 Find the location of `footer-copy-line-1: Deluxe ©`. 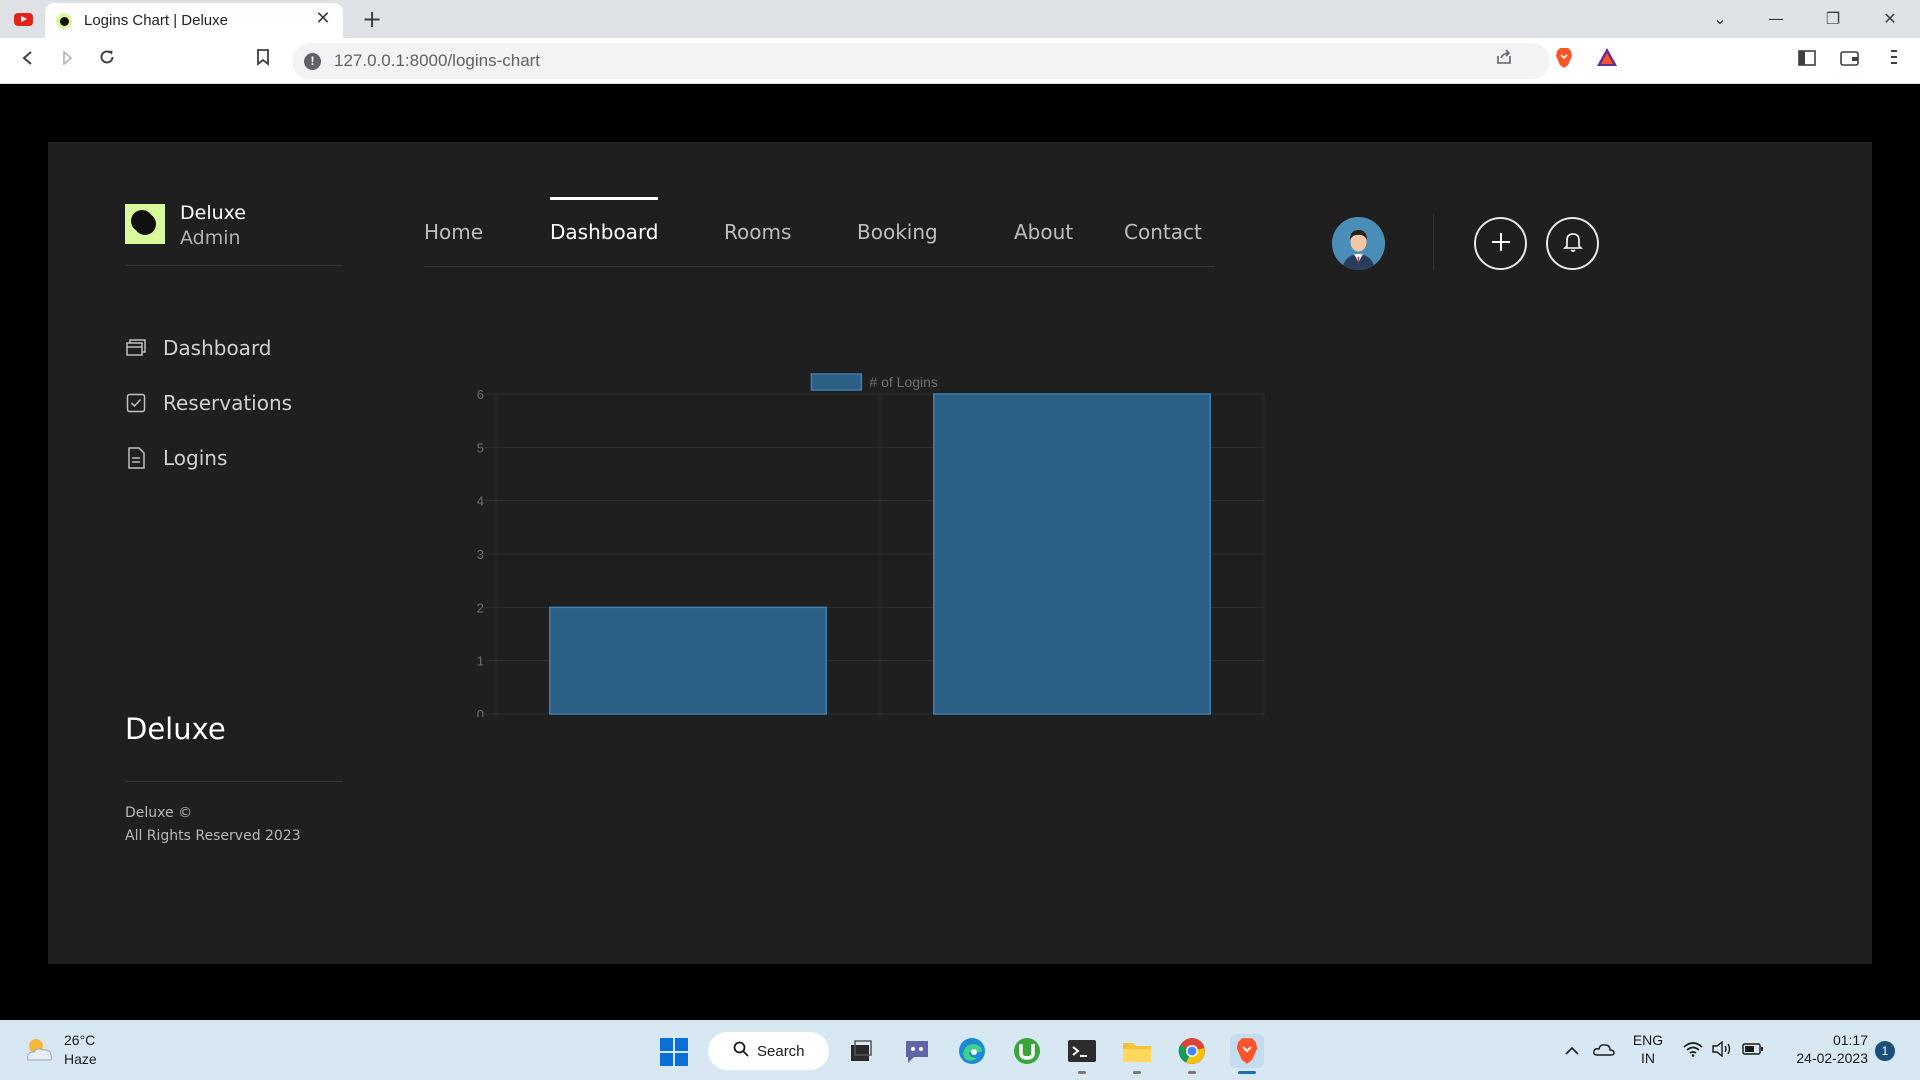

footer-copy-line-1: Deluxe © is located at coordinates (159, 813).